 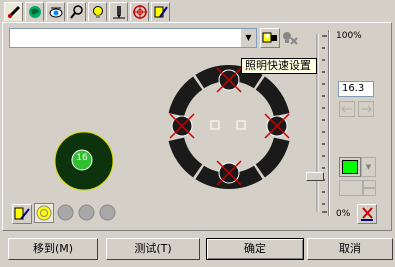 I want to click on tab-globe, so click(x=34, y=11).